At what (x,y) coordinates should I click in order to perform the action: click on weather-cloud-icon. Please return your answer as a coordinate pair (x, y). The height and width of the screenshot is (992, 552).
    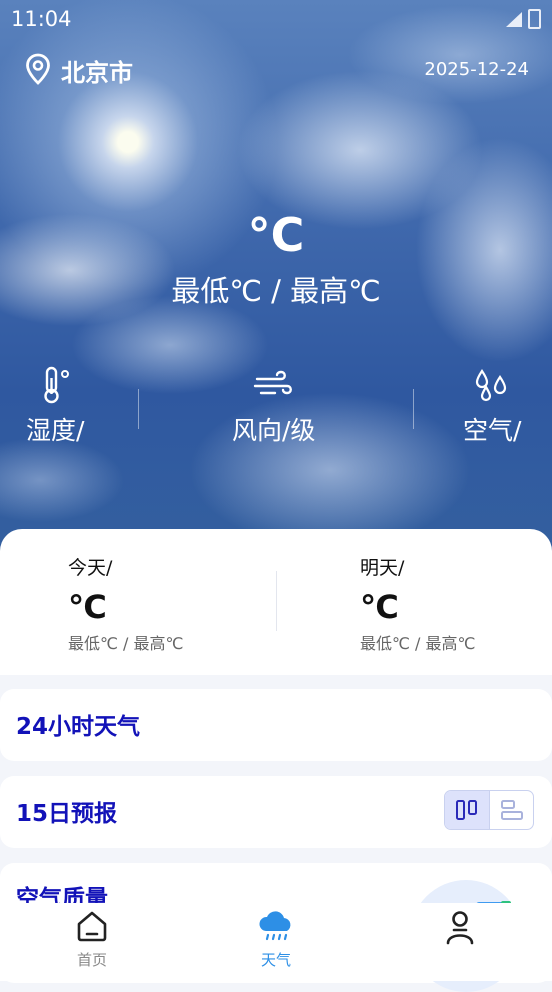
    Looking at the image, I should click on (275, 926).